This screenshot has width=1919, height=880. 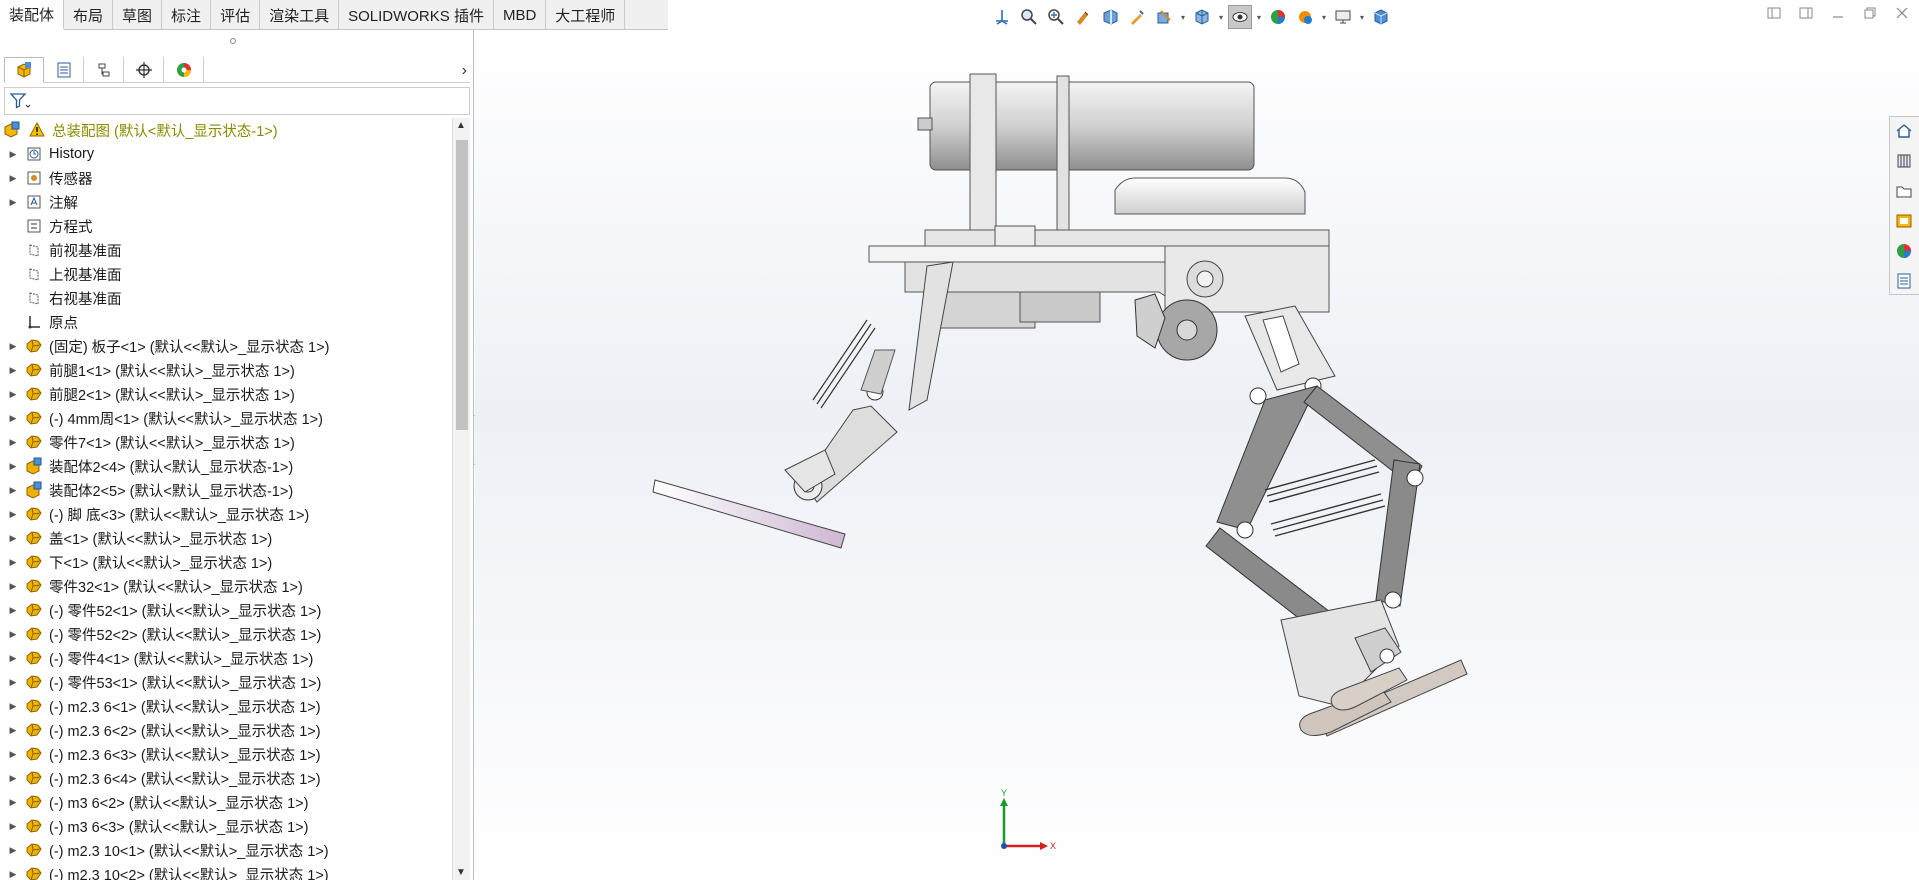 What do you see at coordinates (225, 802) in the screenshot?
I see `tree-item: ▶ (-) m3 6<2> (默认<<默认>_显示状态 1>)` at bounding box center [225, 802].